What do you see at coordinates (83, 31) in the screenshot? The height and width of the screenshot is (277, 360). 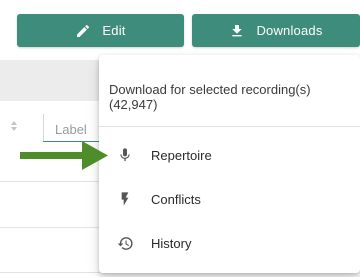 I see `pencil-icon` at bounding box center [83, 31].